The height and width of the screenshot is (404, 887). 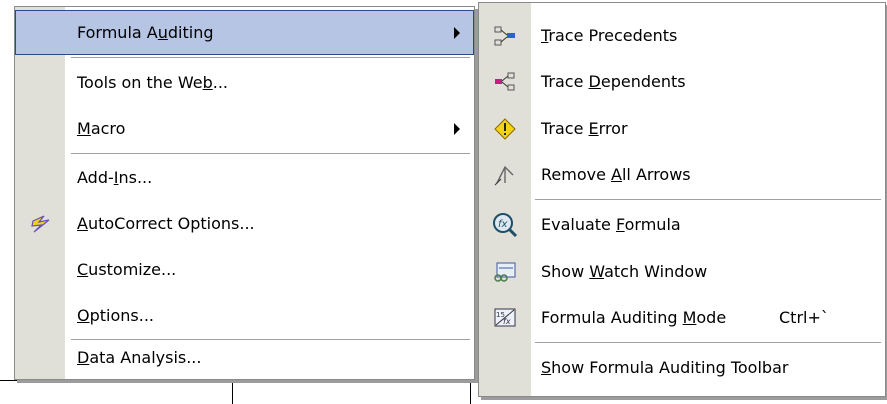 What do you see at coordinates (634, 317) in the screenshot?
I see `menu-item-label: Formula Auditing Mode` at bounding box center [634, 317].